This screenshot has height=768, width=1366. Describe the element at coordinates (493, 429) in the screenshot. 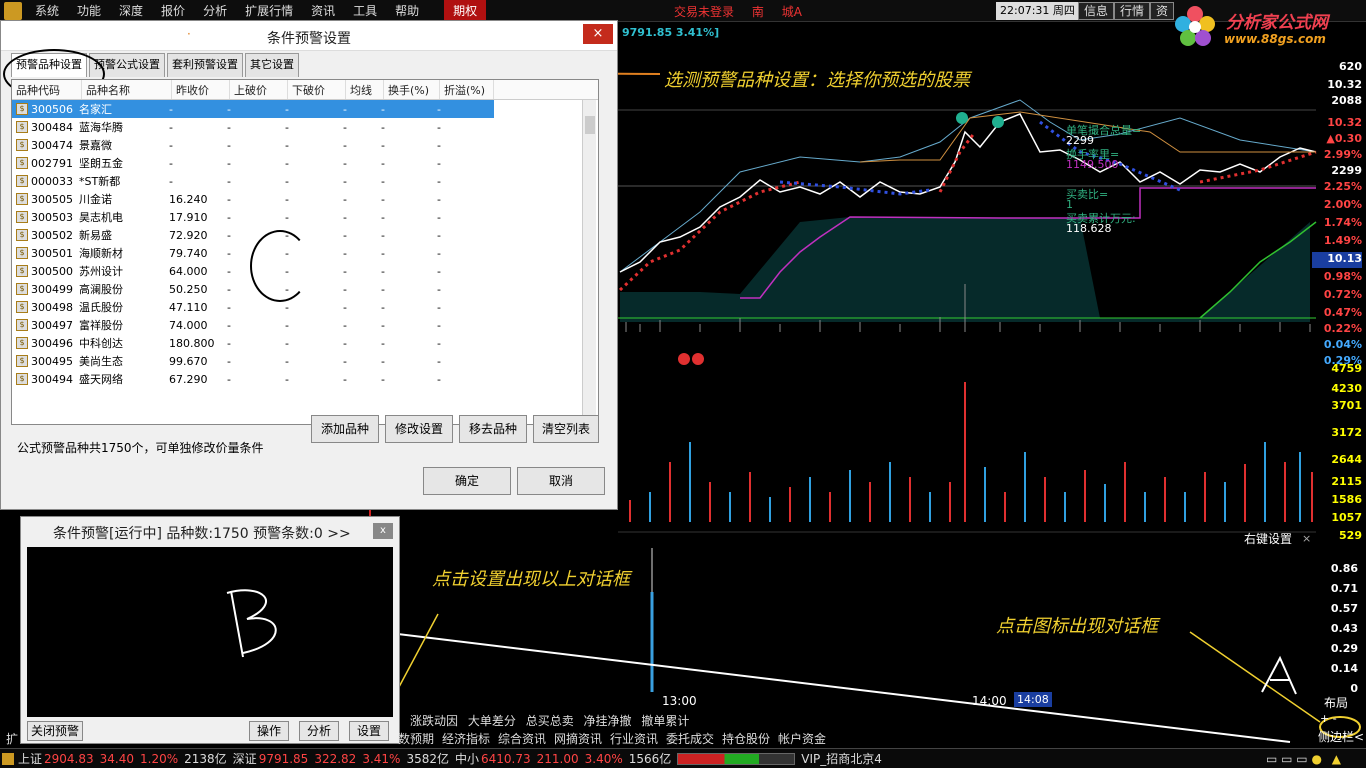

I see `remove-symbol-button: 移去品种` at that location.